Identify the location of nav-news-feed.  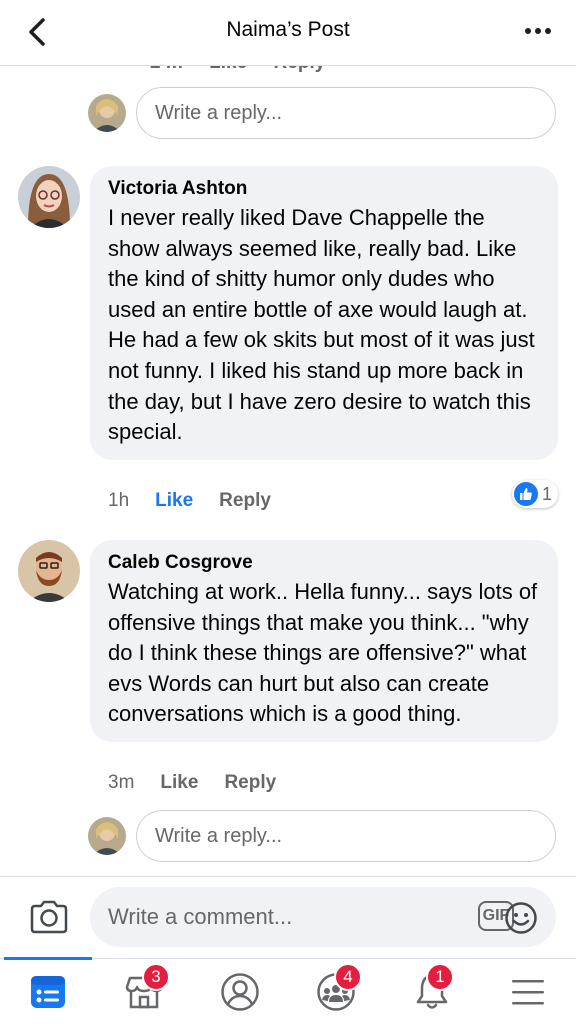
(48, 992).